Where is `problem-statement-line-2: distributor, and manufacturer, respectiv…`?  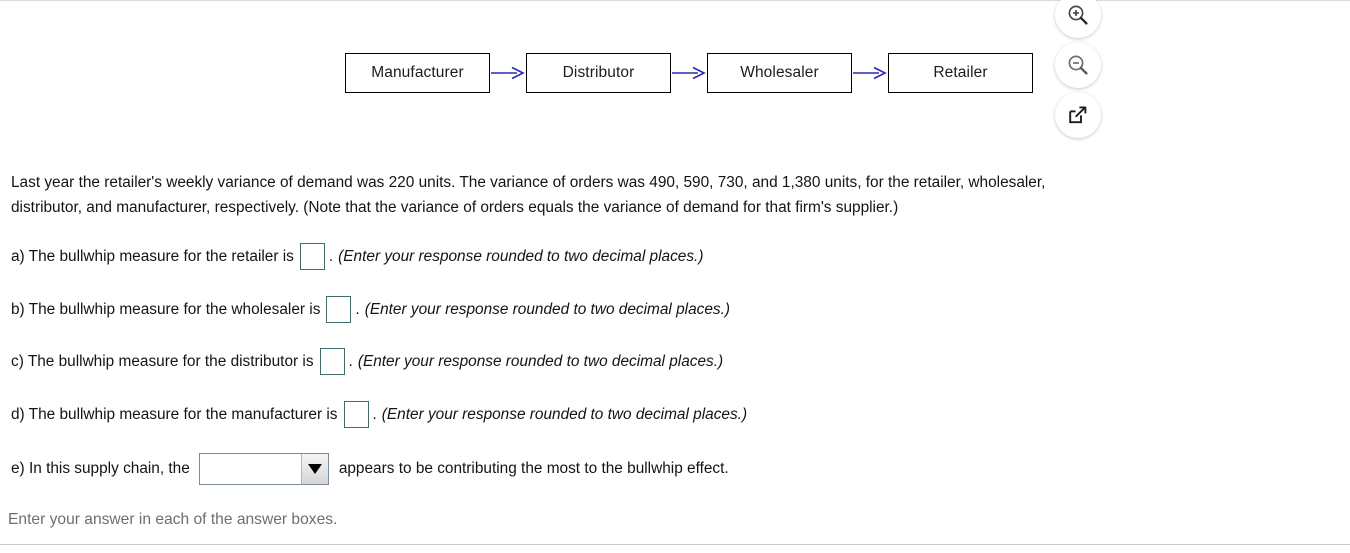 problem-statement-line-2: distributor, and manufacturer, respectiv… is located at coordinates (455, 207).